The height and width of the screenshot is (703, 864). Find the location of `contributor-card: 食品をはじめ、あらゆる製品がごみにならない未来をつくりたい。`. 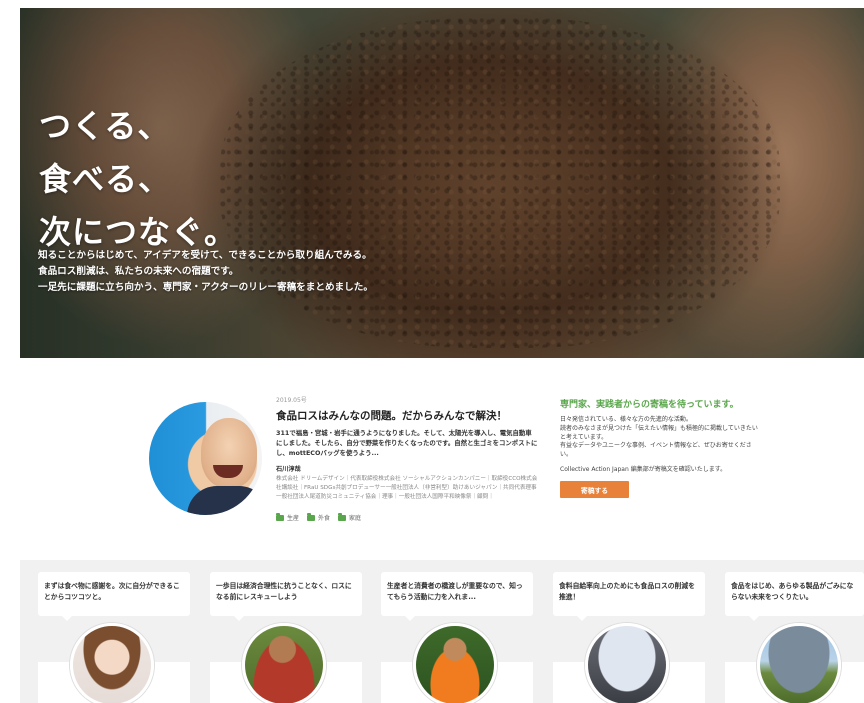

contributor-card: 食品をはじめ、あらゆる製品がごみにならない未来をつくりたい。 is located at coordinates (794, 637).